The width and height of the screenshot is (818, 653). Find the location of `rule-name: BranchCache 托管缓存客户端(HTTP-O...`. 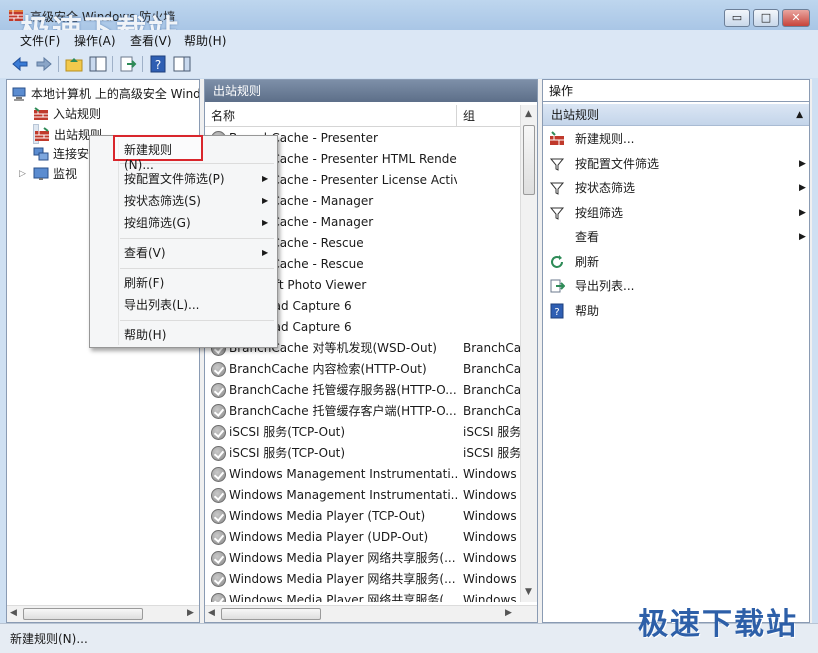

rule-name: BranchCache 托管缓存客户端(HTTP-O... is located at coordinates (343, 411).